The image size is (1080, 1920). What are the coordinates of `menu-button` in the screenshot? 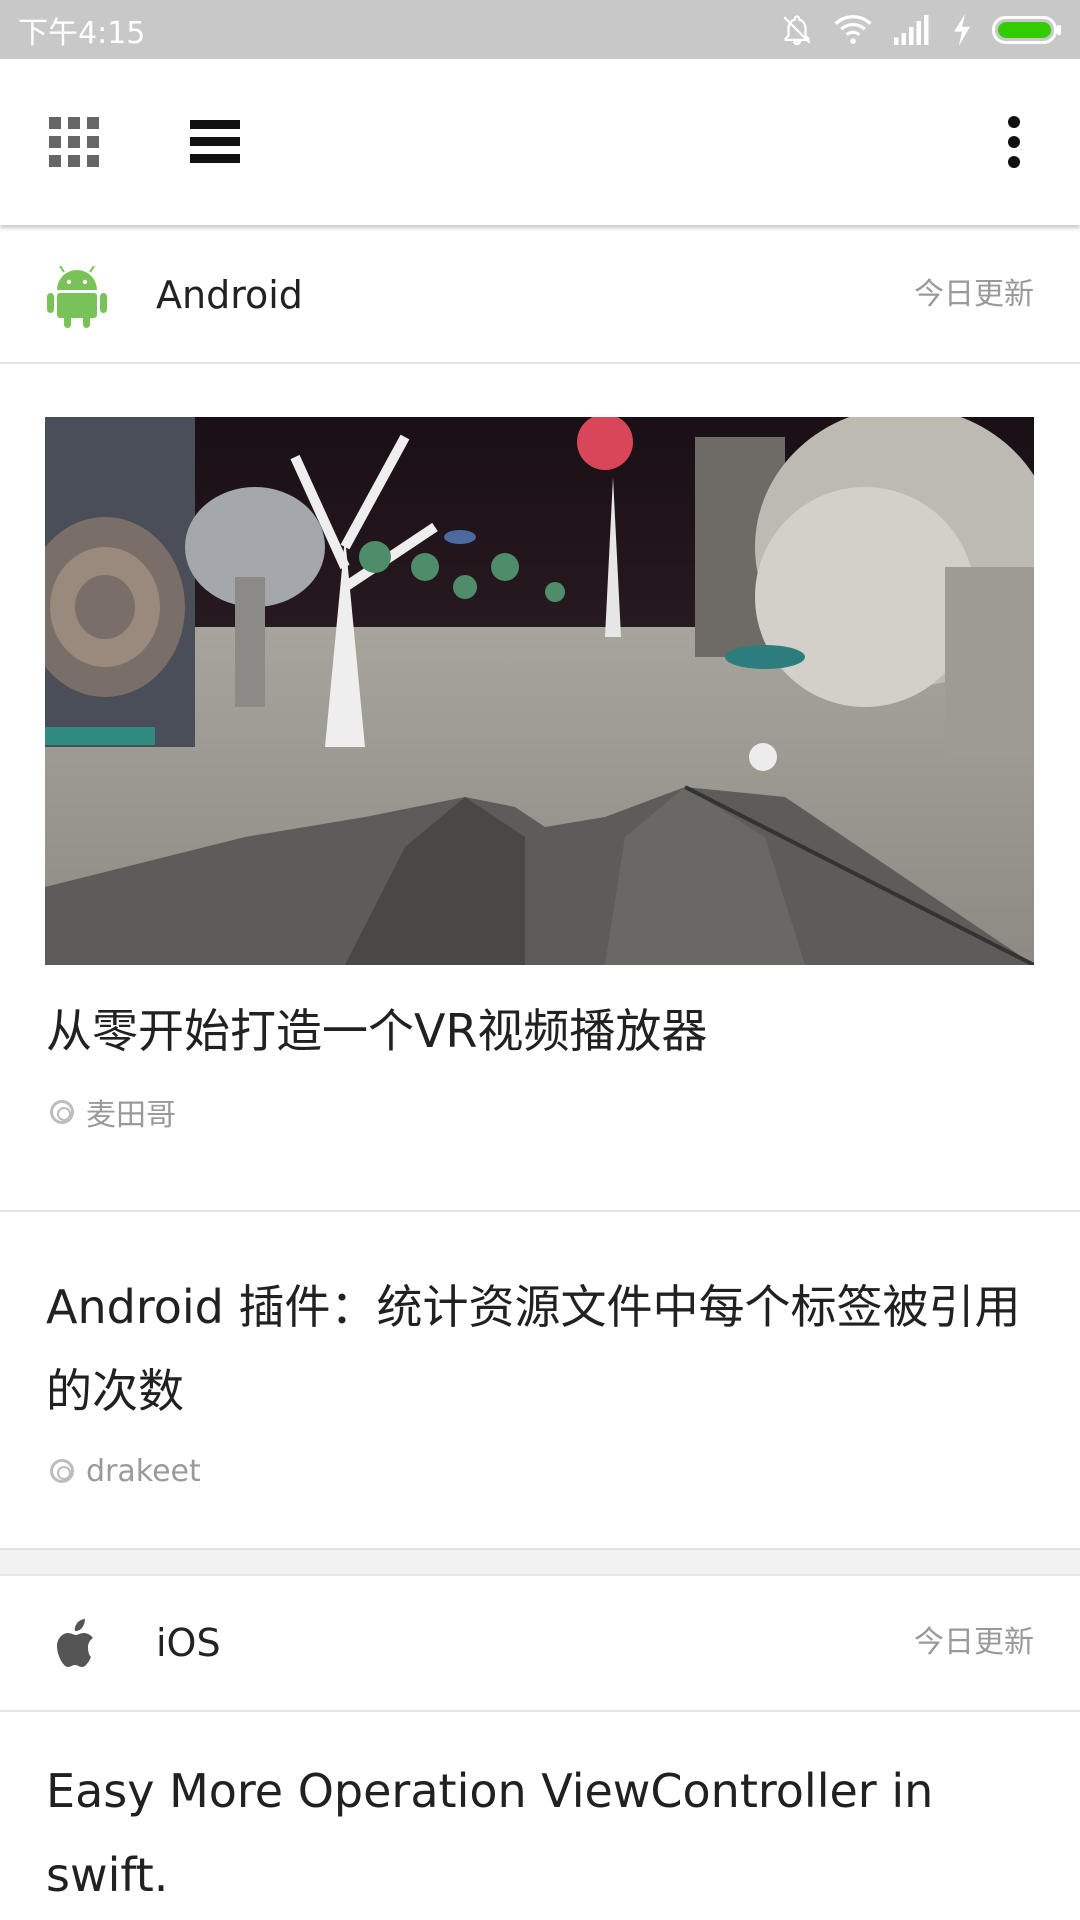 It's located at (215, 142).